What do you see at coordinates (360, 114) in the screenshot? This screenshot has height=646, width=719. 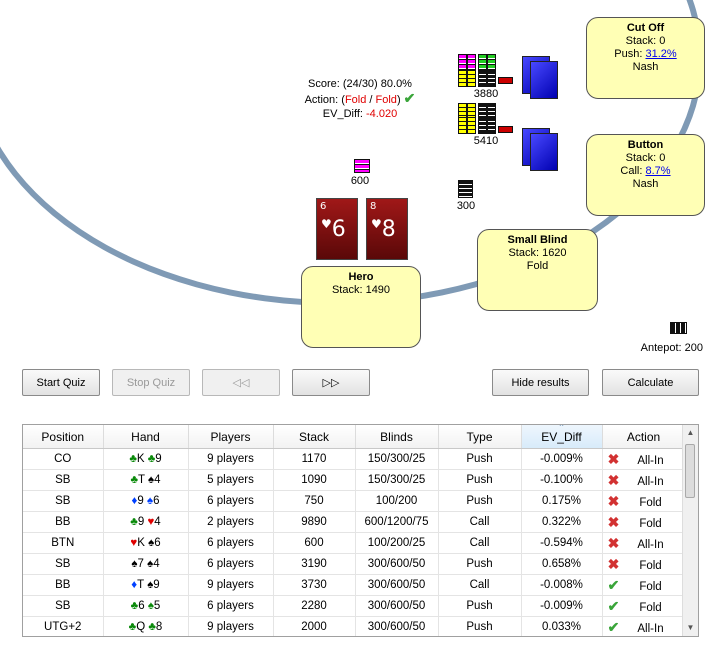 I see `quiz-ev-diff: EV_Diff: -4.020` at bounding box center [360, 114].